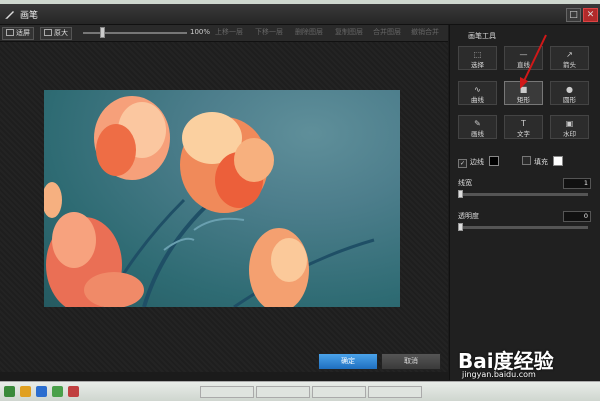  Describe the element at coordinates (387, 32) in the screenshot. I see `merge-layer-button: 合并图层` at that location.